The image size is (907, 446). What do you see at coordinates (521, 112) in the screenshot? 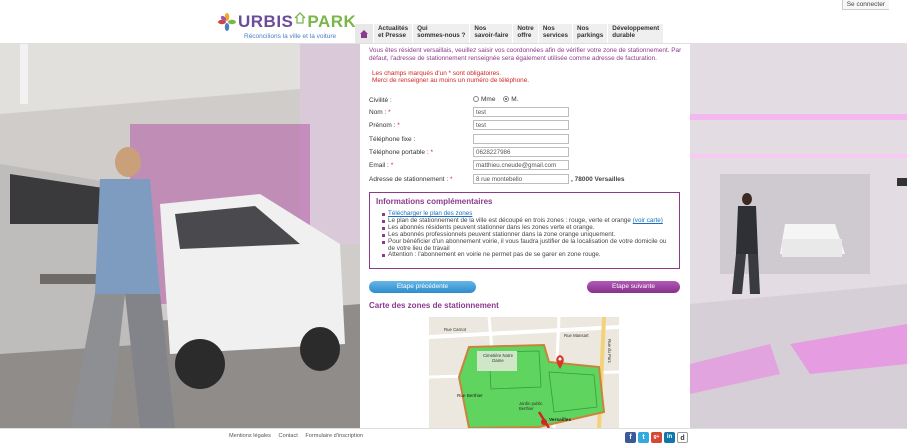
I see `nom-input: test` at bounding box center [521, 112].